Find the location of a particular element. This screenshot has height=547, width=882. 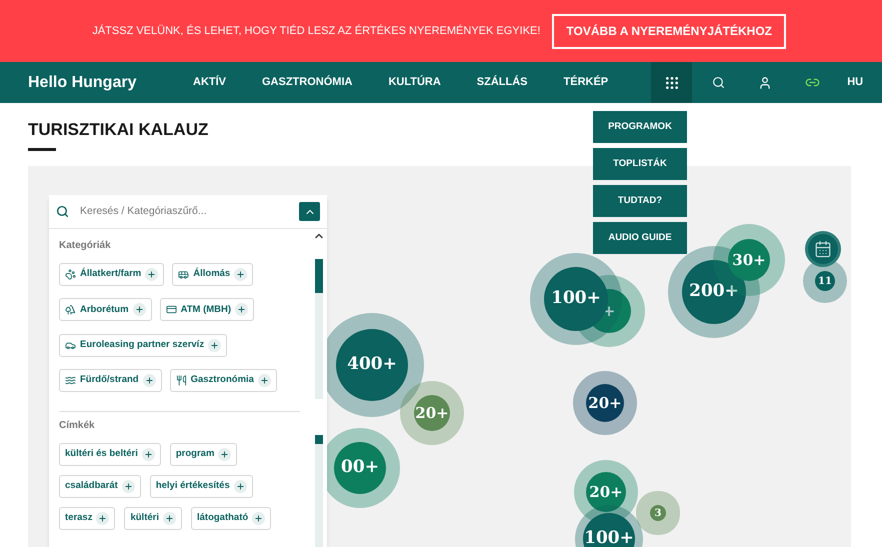

nav-link: SZÁLLÁS is located at coordinates (502, 82).